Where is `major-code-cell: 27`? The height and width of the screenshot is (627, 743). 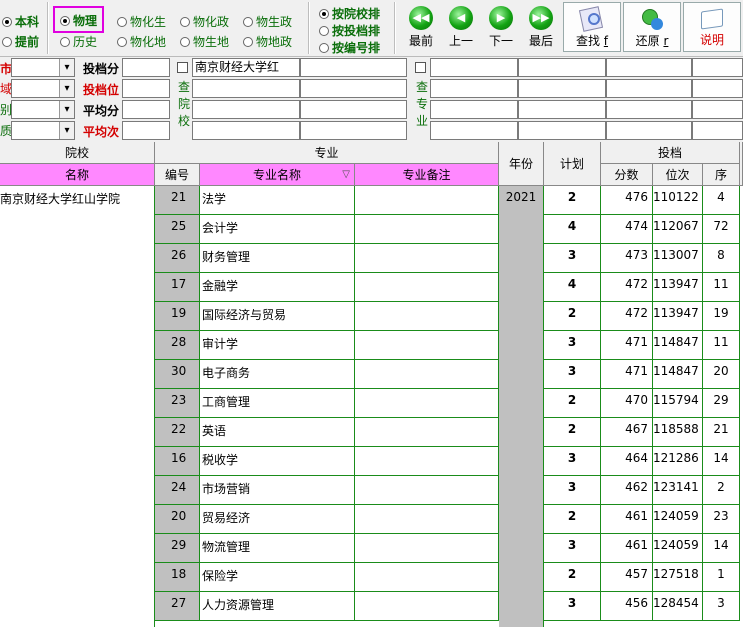 major-code-cell: 27 is located at coordinates (177, 606).